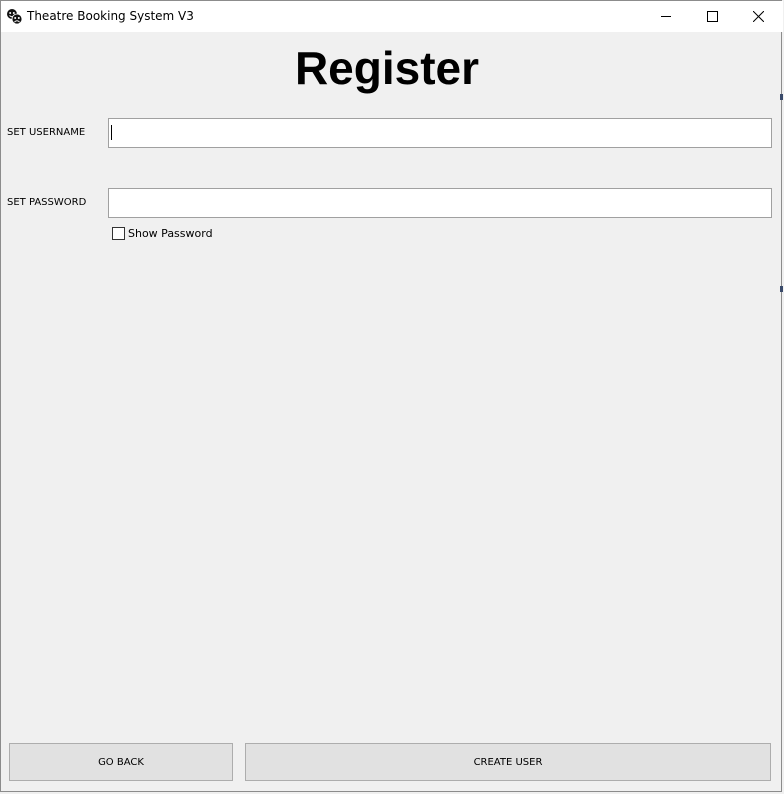 The height and width of the screenshot is (794, 784). Describe the element at coordinates (392, 16) in the screenshot. I see `title-bar: Theatre Booking System V3` at that location.